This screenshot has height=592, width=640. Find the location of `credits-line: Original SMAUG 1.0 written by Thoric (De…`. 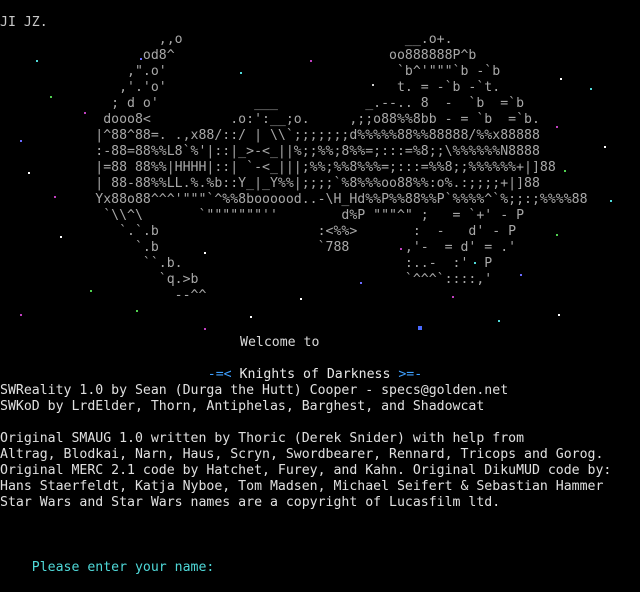

credits-line: Original SMAUG 1.0 written by Thoric (De… is located at coordinates (262, 438).